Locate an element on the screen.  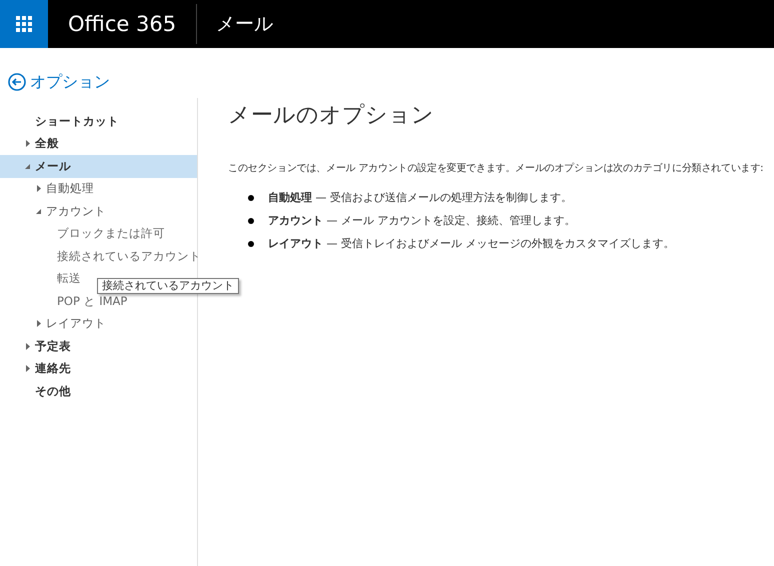
nav-item: アカウント is located at coordinates (98, 211).